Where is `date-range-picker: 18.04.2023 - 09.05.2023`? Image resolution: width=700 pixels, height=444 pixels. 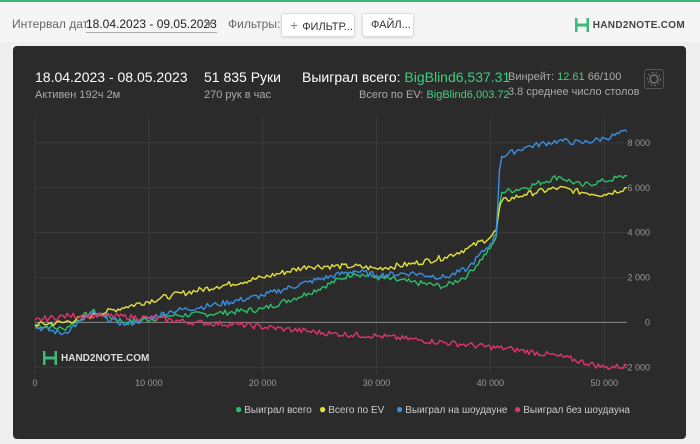 date-range-picker: 18.04.2023 - 09.05.2023 is located at coordinates (151, 25).